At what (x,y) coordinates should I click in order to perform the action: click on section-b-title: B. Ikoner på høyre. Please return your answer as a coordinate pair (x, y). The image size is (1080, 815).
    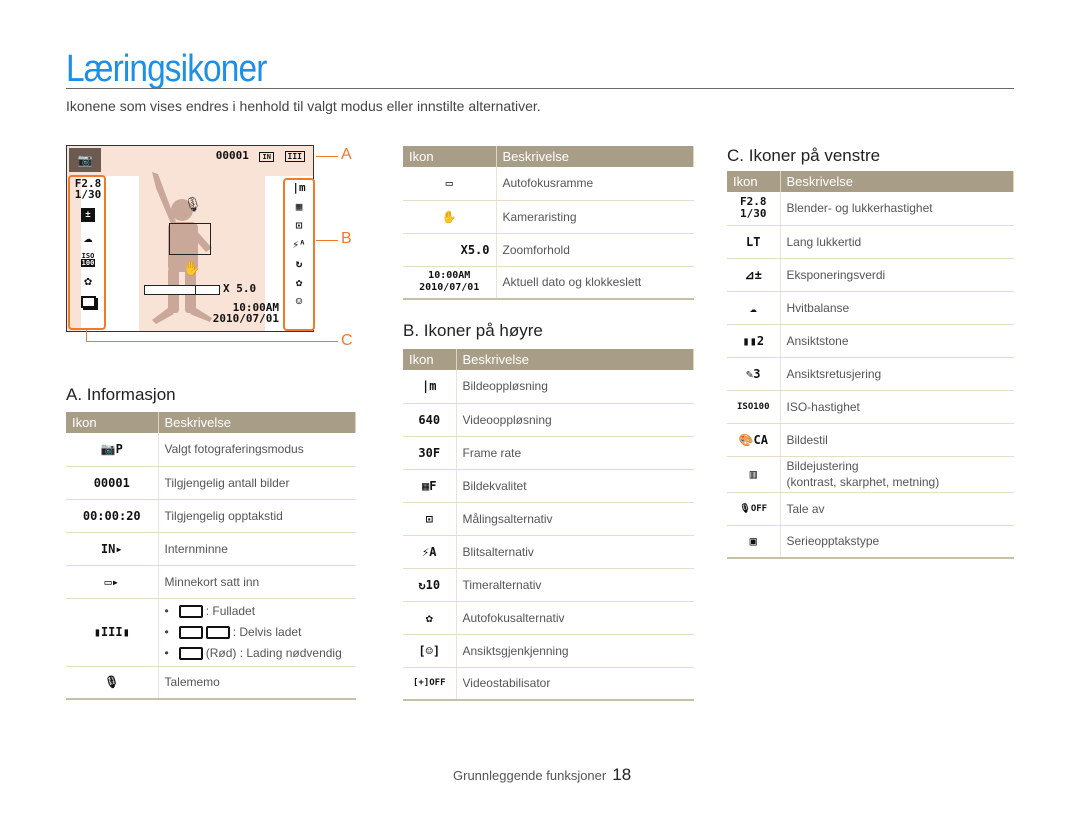
    Looking at the image, I should click on (473, 330).